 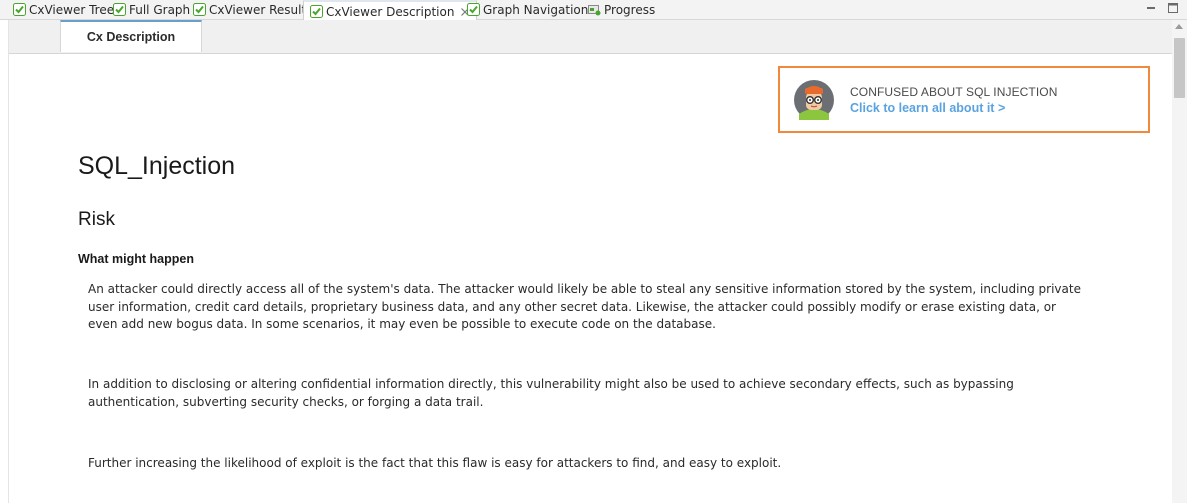 I want to click on page-title: SQL_Injection, so click(x=157, y=166).